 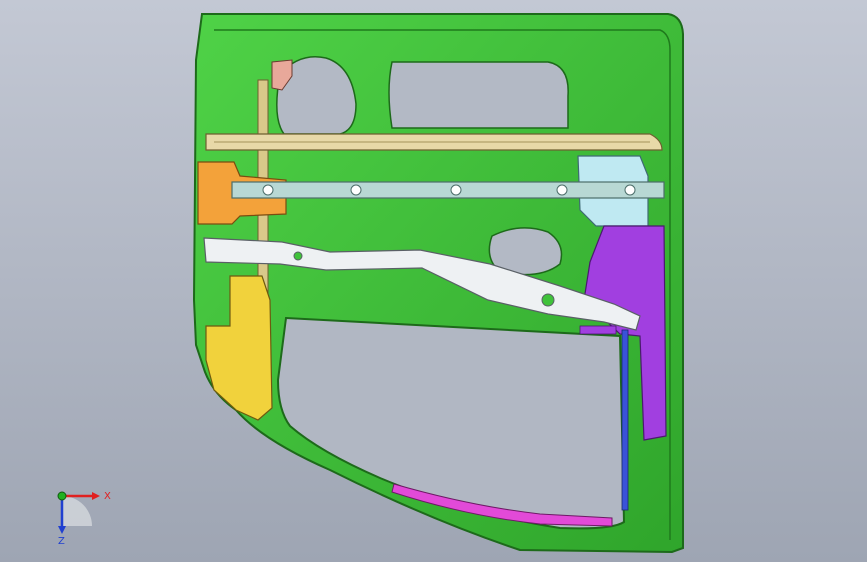 I want to click on upper-crossbar, so click(x=434, y=142).